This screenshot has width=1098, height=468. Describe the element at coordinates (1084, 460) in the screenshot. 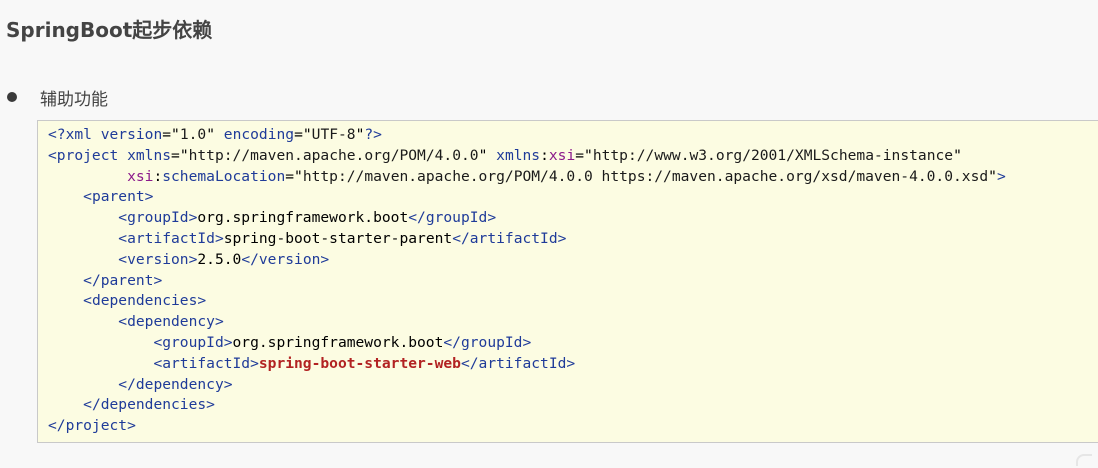

I see `corner-decoration-icon` at that location.